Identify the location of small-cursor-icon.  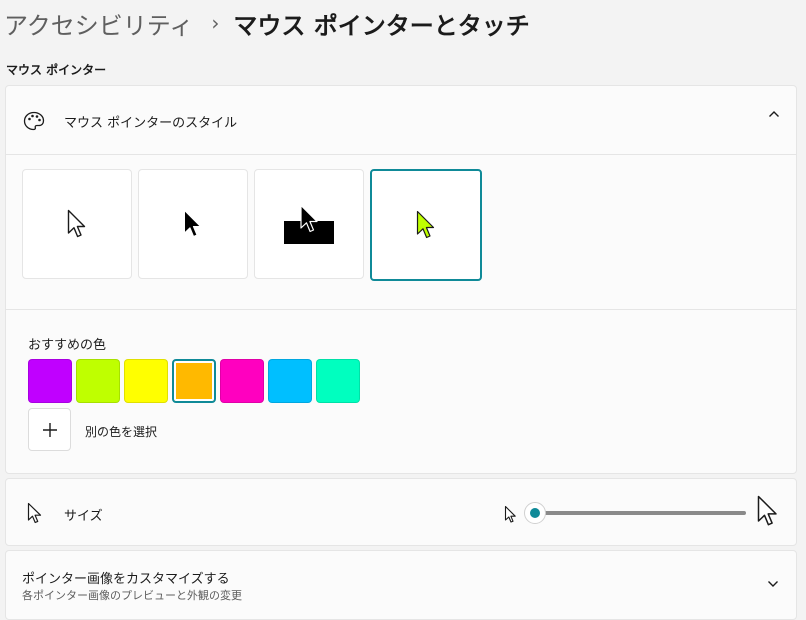
(510, 514).